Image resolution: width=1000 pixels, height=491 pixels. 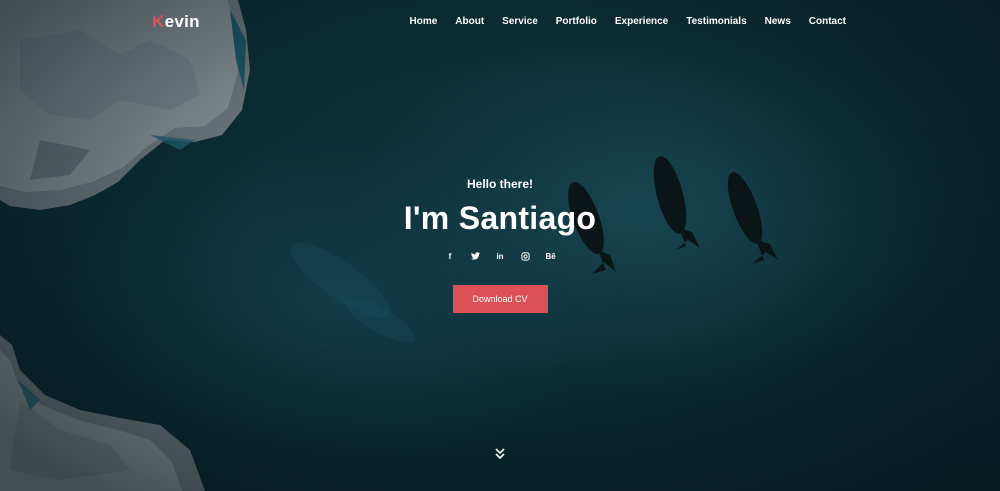 What do you see at coordinates (641, 21) in the screenshot?
I see `nav-item-experience: Experience` at bounding box center [641, 21].